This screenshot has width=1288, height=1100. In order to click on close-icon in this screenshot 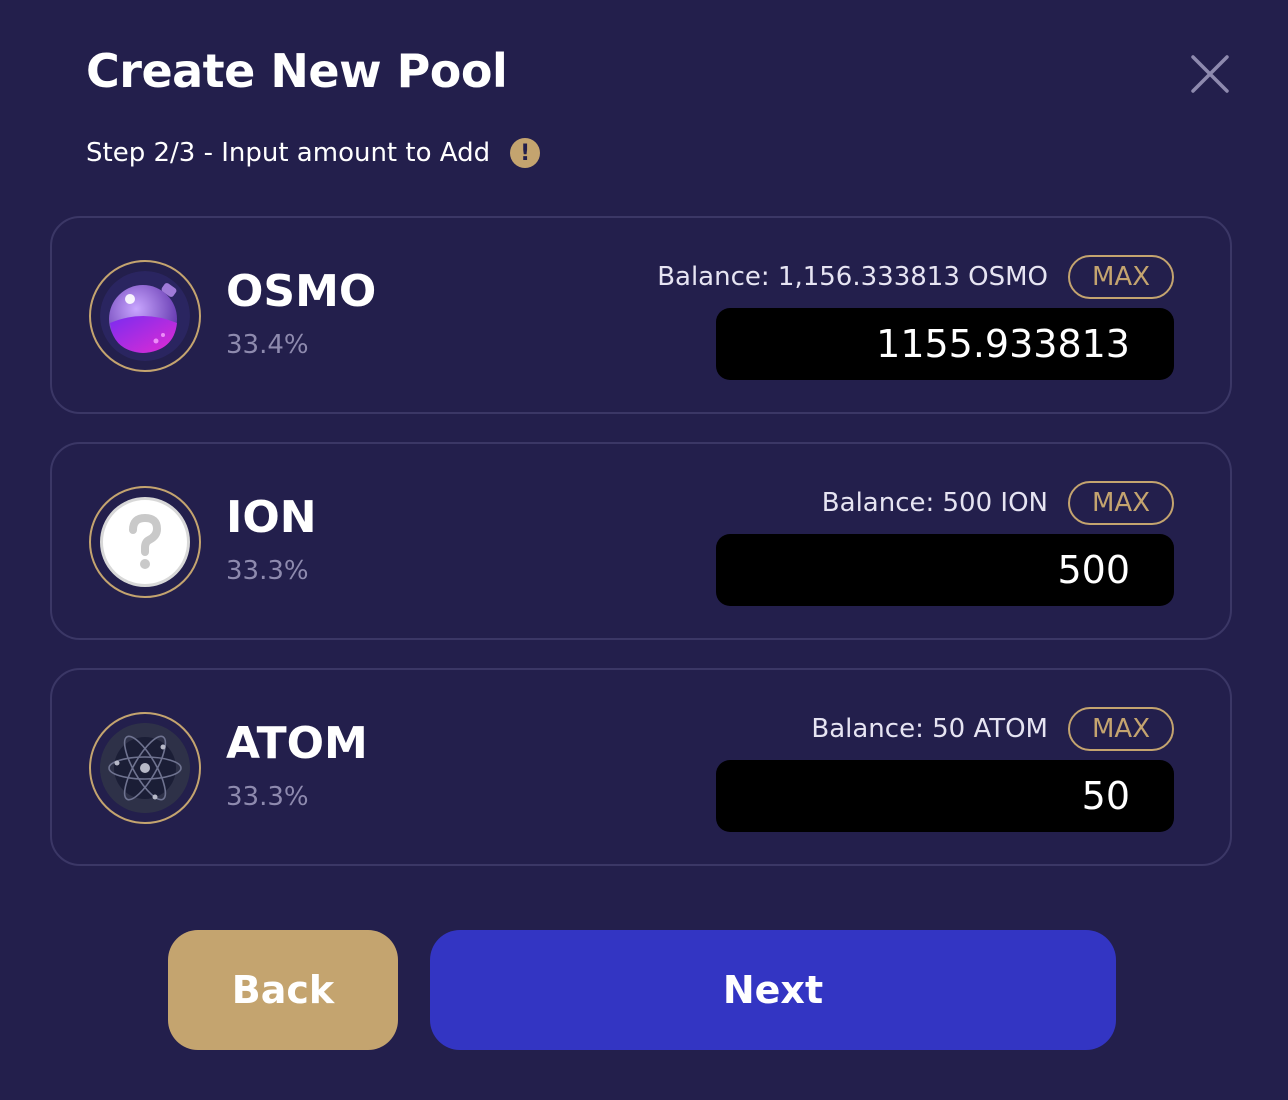, I will do `click(1210, 74)`.